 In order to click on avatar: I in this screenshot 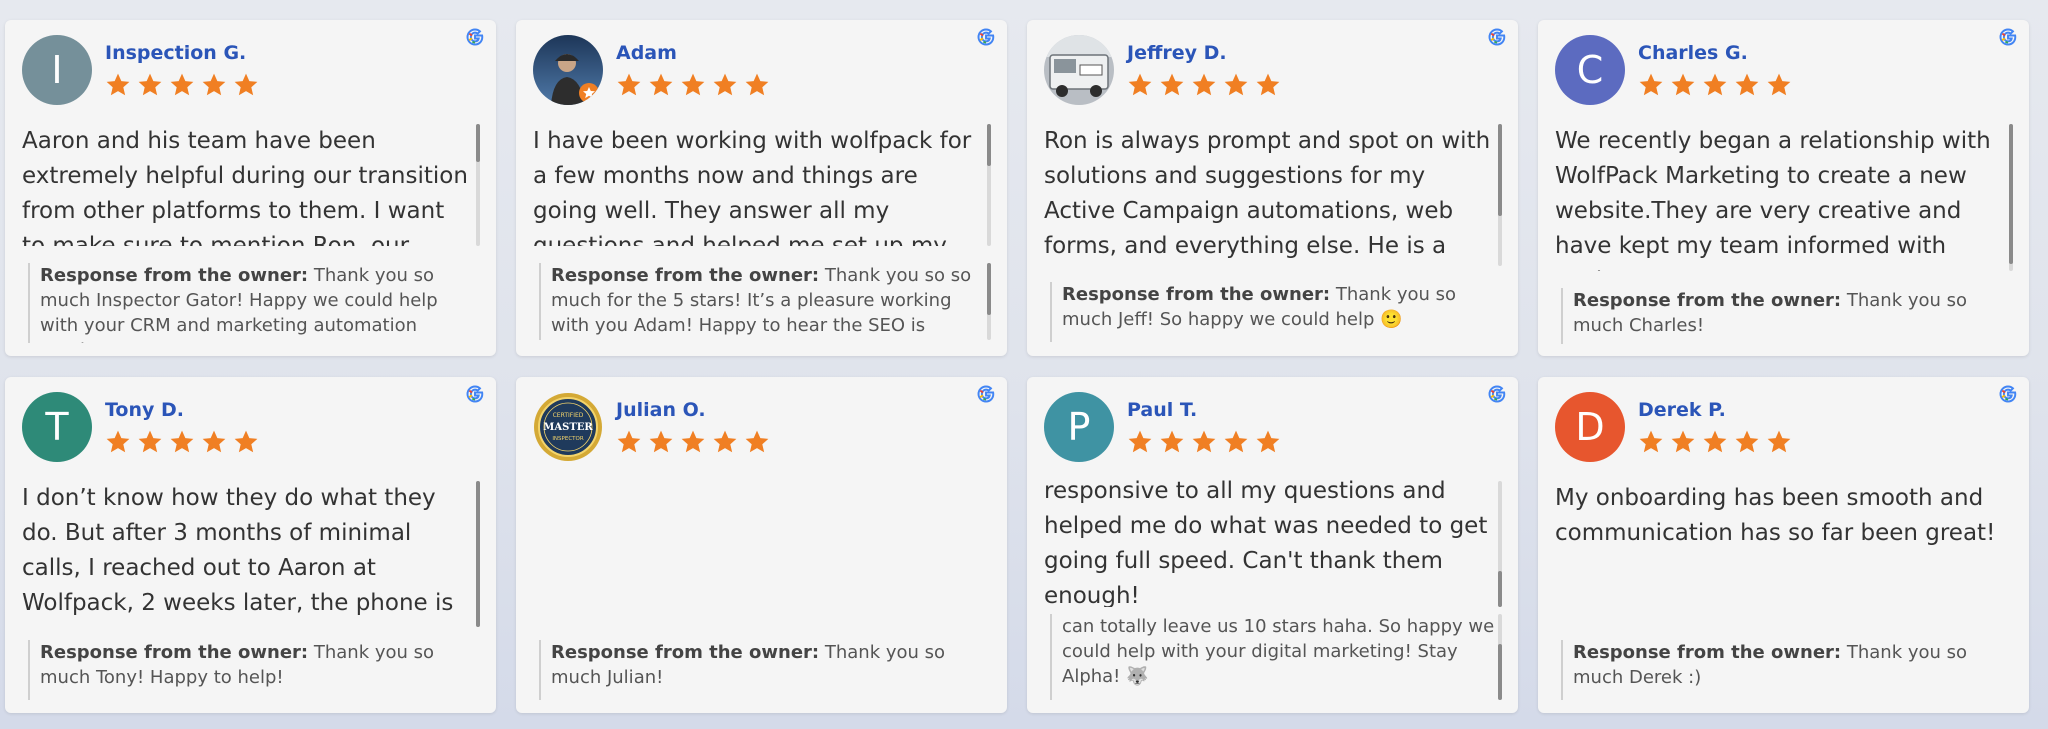, I will do `click(57, 70)`.